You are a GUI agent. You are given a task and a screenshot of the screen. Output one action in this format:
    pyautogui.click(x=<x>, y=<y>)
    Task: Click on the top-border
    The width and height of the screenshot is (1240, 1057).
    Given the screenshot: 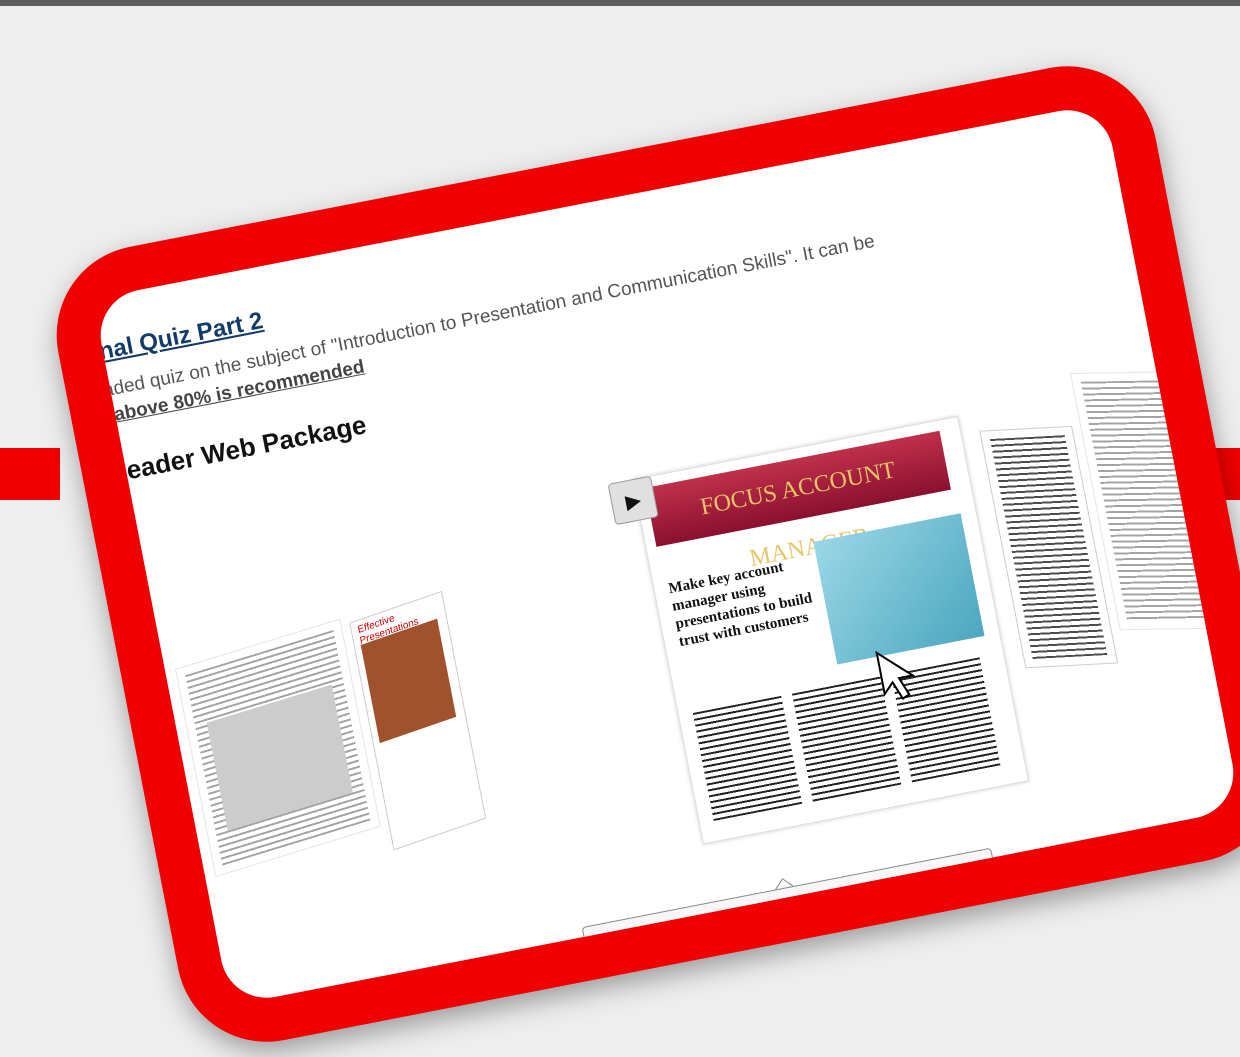 What is the action you would take?
    pyautogui.click(x=620, y=3)
    